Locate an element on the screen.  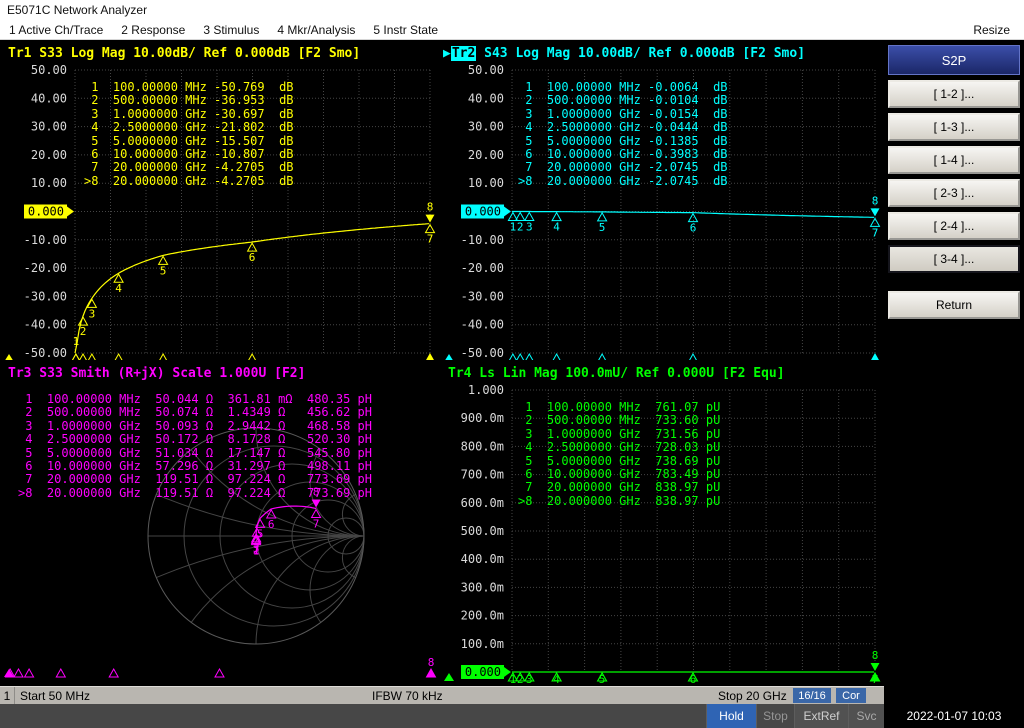
datetime-readout: 2022-01-07 10:03 is located at coordinates (954, 716).